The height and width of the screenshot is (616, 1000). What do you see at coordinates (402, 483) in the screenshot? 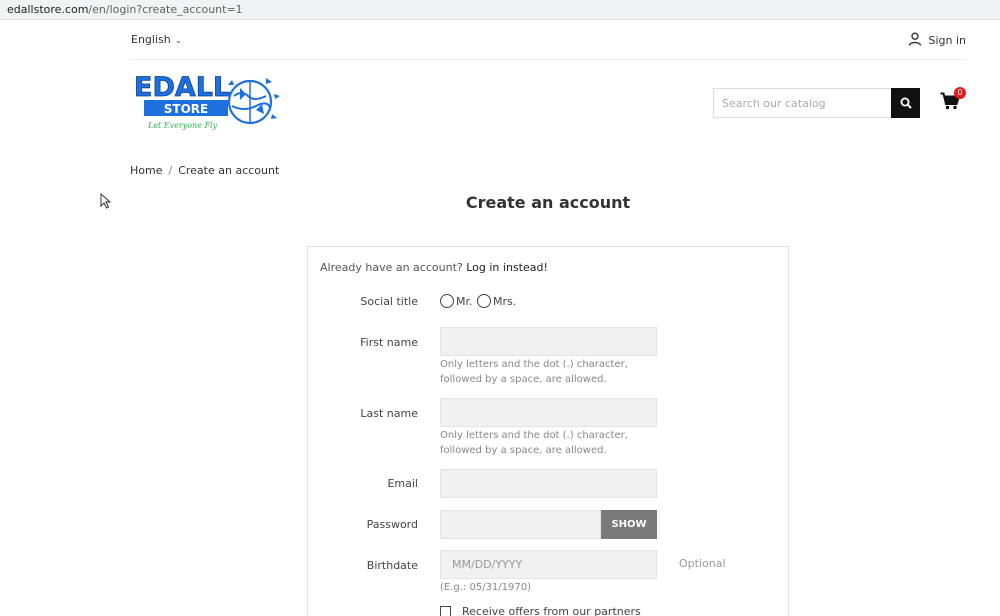
I see `email-label: Email` at bounding box center [402, 483].